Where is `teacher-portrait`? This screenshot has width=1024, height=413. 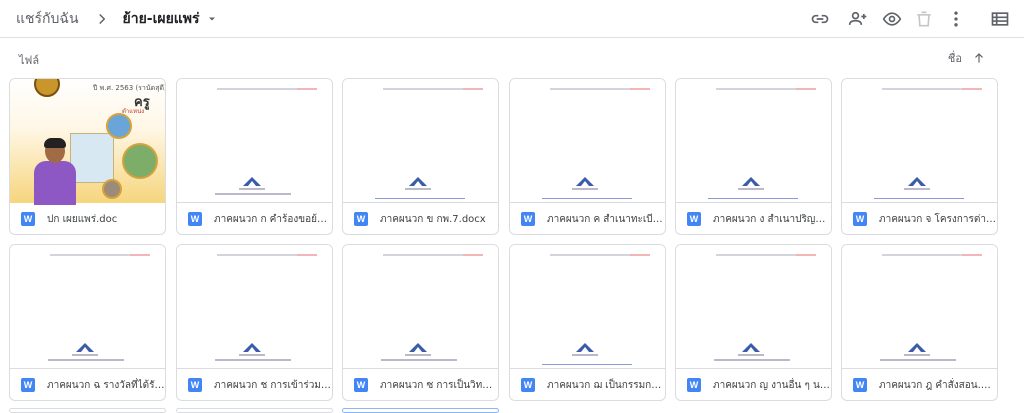
teacher-portrait is located at coordinates (55, 171).